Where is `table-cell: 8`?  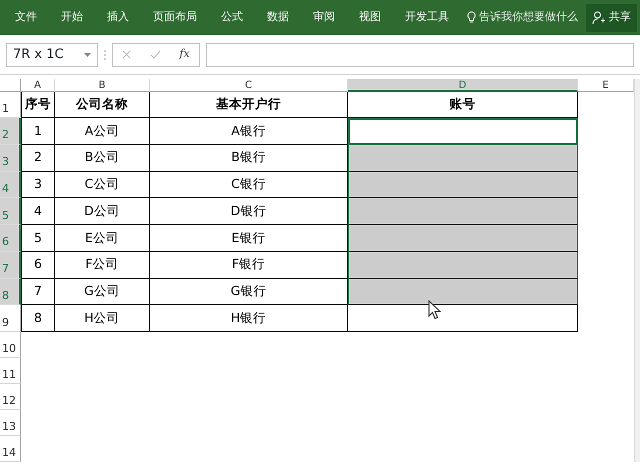
table-cell: 8 is located at coordinates (38, 318).